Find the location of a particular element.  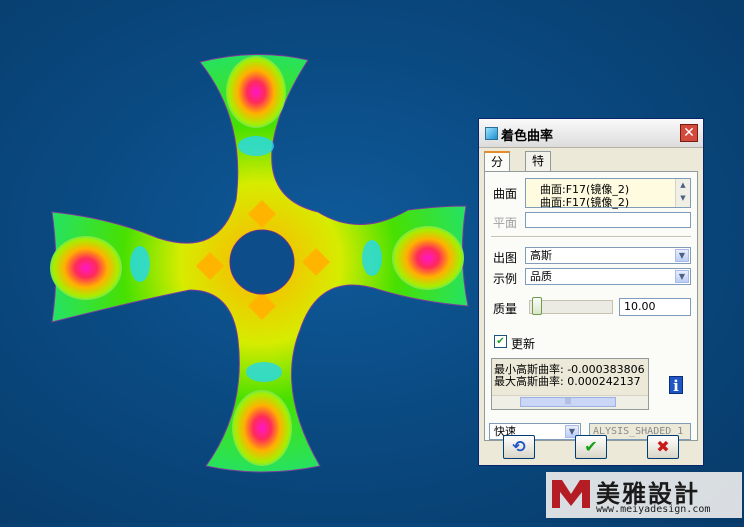

dialog-titlebar: 着色曲率 ✕ is located at coordinates (591, 133).